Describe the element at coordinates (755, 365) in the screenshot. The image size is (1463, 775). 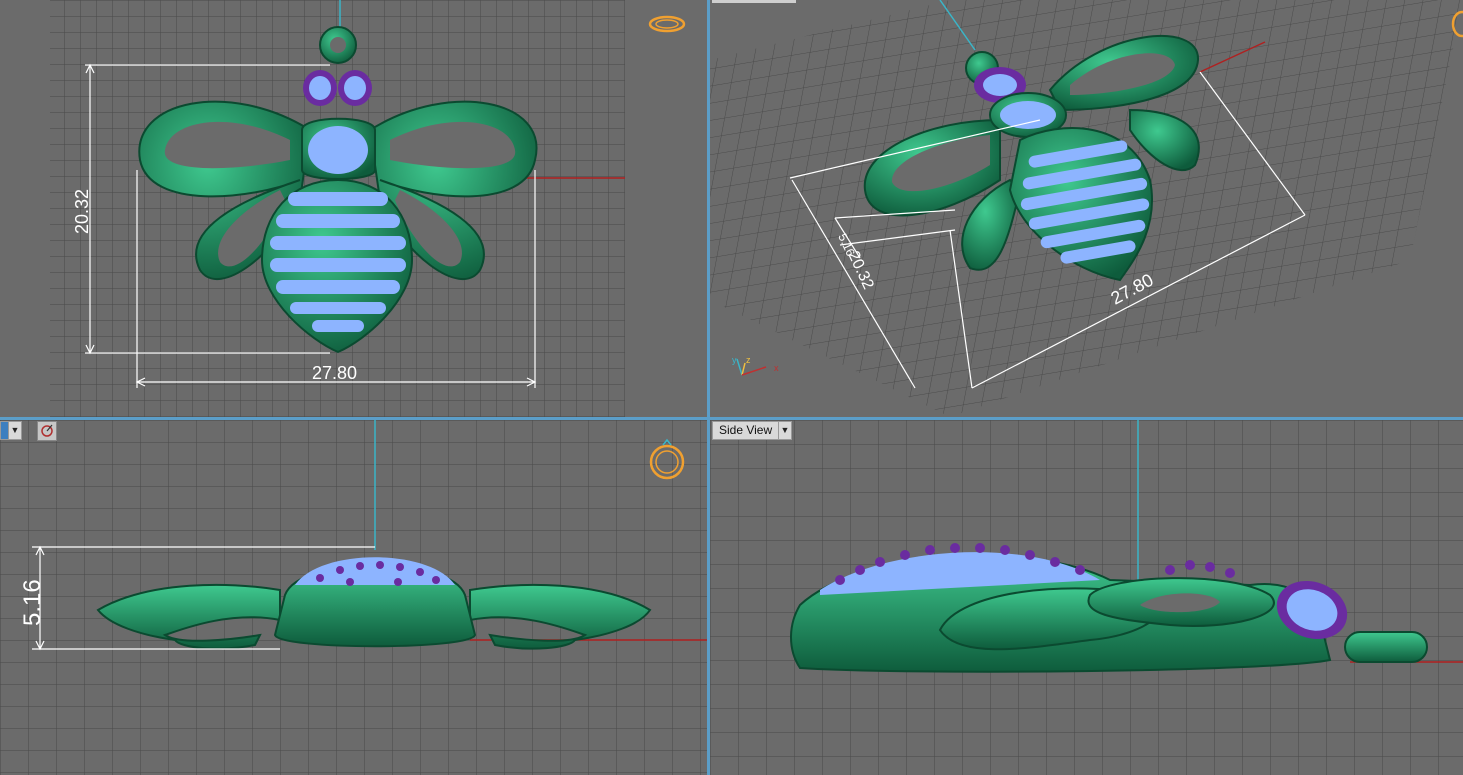
I see `axis-tripod: y z x` at that location.